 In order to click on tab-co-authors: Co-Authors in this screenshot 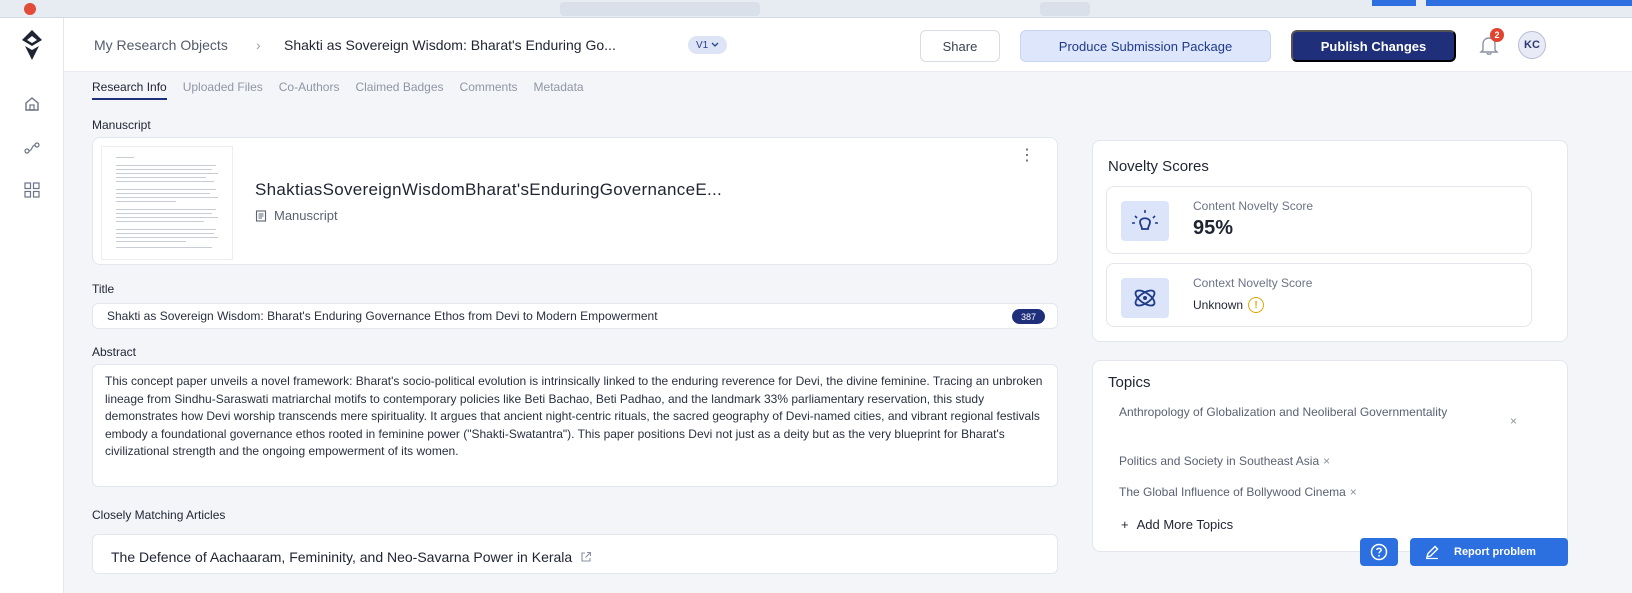, I will do `click(309, 90)`.